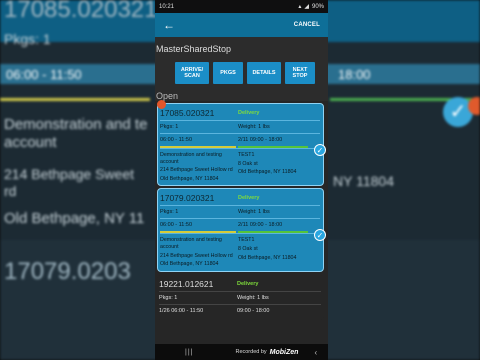 The width and height of the screenshot is (480, 360). Describe the element at coordinates (317, 6) in the screenshot. I see `battery-level: 90%` at that location.